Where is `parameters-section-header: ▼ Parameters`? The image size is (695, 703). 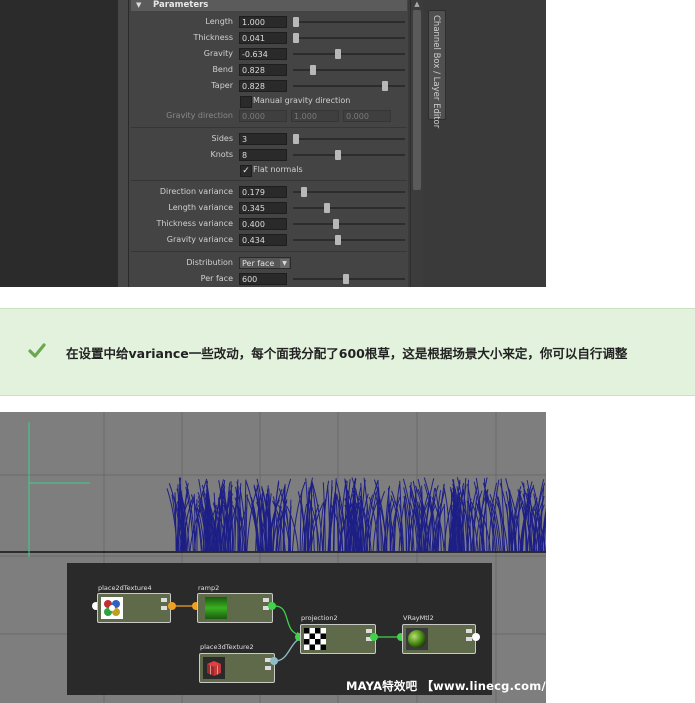
parameters-section-header: ▼ Parameters is located at coordinates (269, 5).